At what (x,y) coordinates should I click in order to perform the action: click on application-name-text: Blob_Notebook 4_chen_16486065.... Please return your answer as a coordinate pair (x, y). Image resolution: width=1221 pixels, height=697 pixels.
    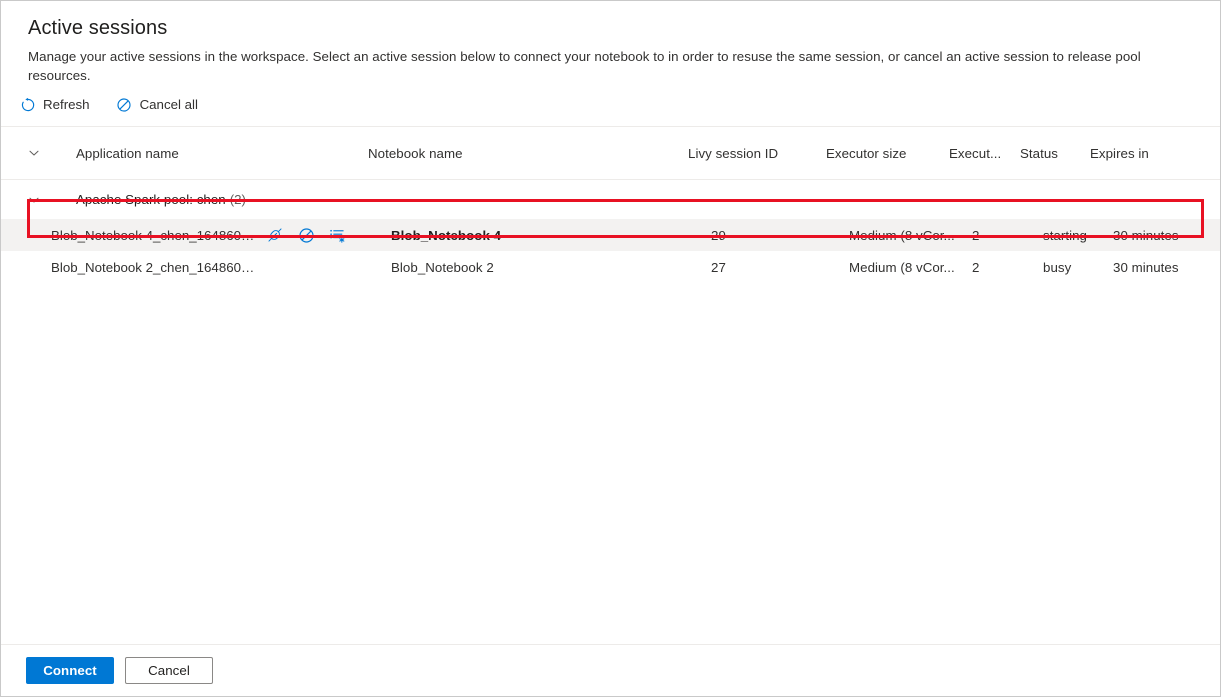
    Looking at the image, I should click on (153, 235).